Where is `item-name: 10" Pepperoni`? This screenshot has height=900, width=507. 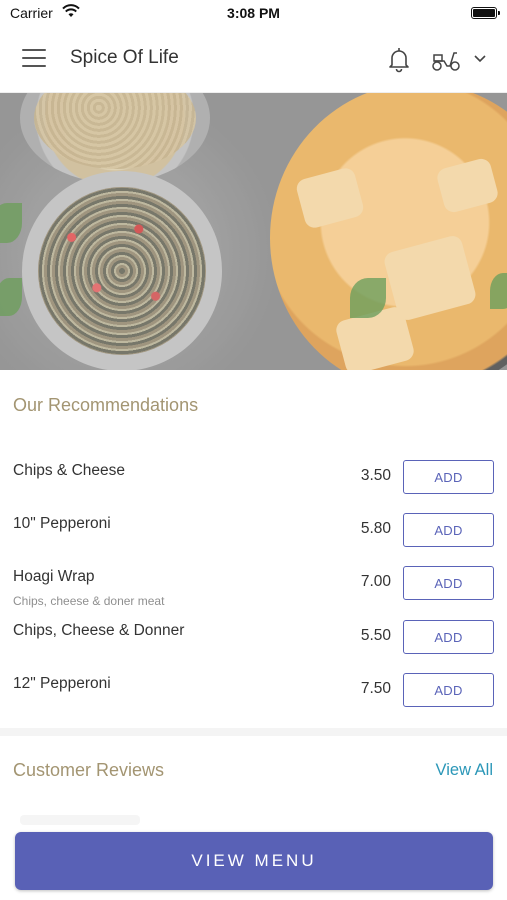 item-name: 10" Pepperoni is located at coordinates (62, 523).